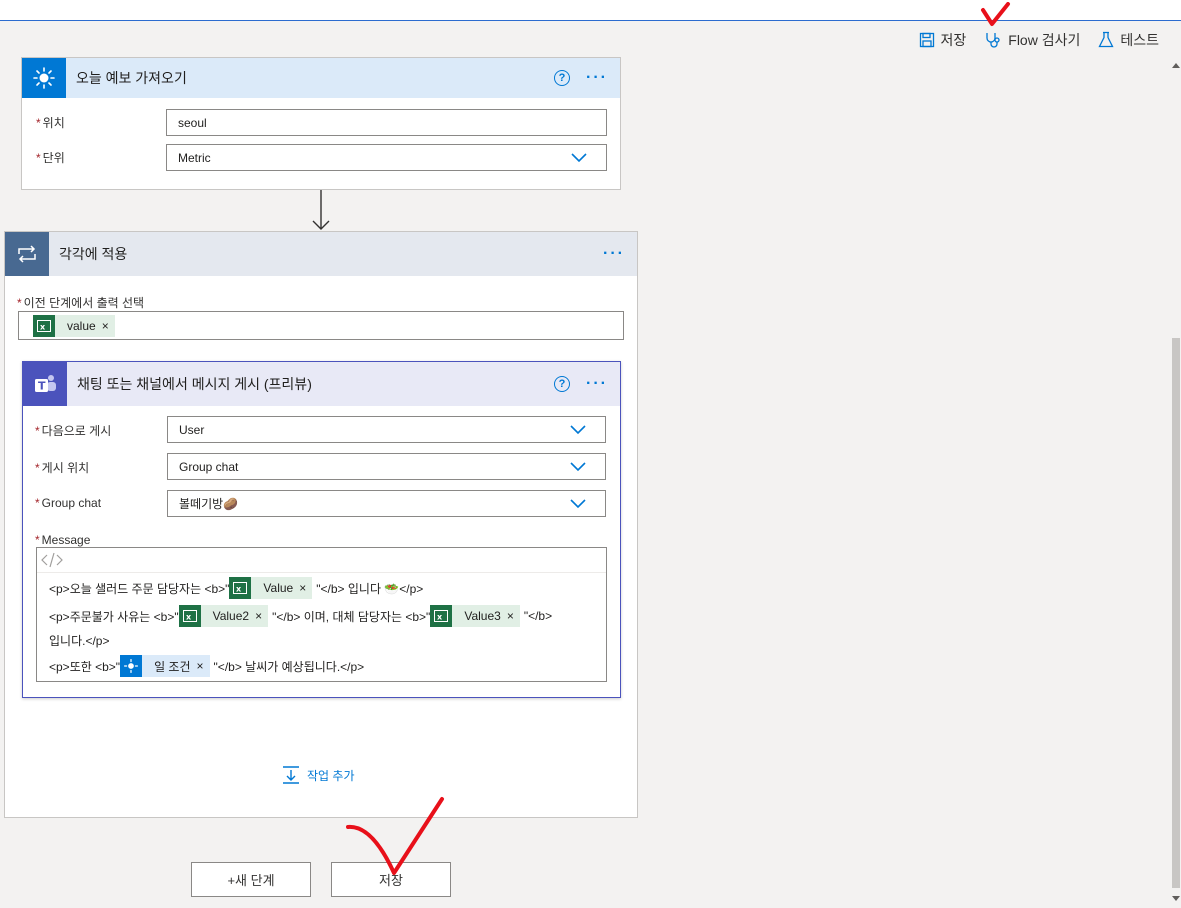  What do you see at coordinates (995, 14) in the screenshot?
I see `annotation-check-top` at bounding box center [995, 14].